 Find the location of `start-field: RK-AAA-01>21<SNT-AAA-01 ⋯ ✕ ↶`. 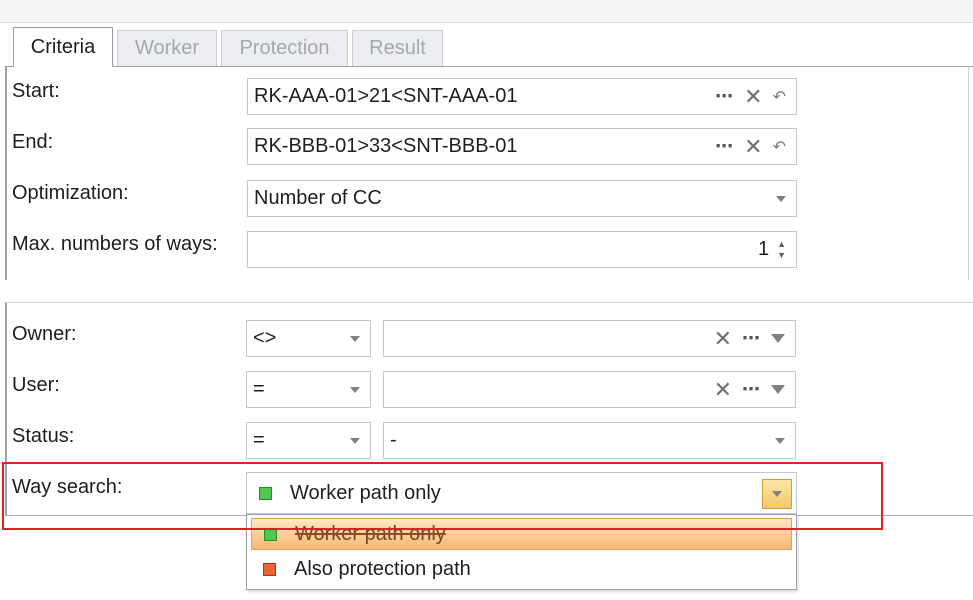

start-field: RK-AAA-01>21<SNT-AAA-01 ⋯ ✕ ↶ is located at coordinates (522, 96).